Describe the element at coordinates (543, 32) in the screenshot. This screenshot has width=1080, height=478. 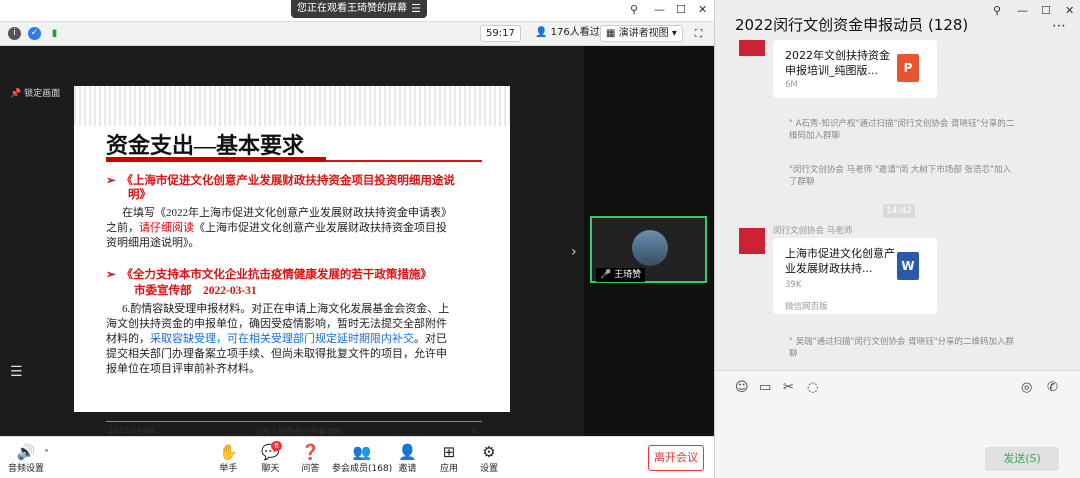
I see `people-icon: 👤` at that location.